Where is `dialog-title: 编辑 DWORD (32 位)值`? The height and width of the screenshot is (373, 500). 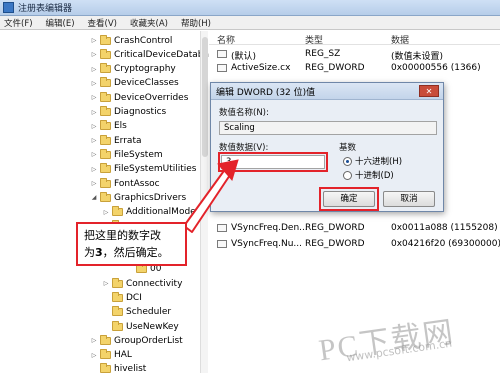
dialog-title: 编辑 DWORD (32 位)值 is located at coordinates (327, 91).